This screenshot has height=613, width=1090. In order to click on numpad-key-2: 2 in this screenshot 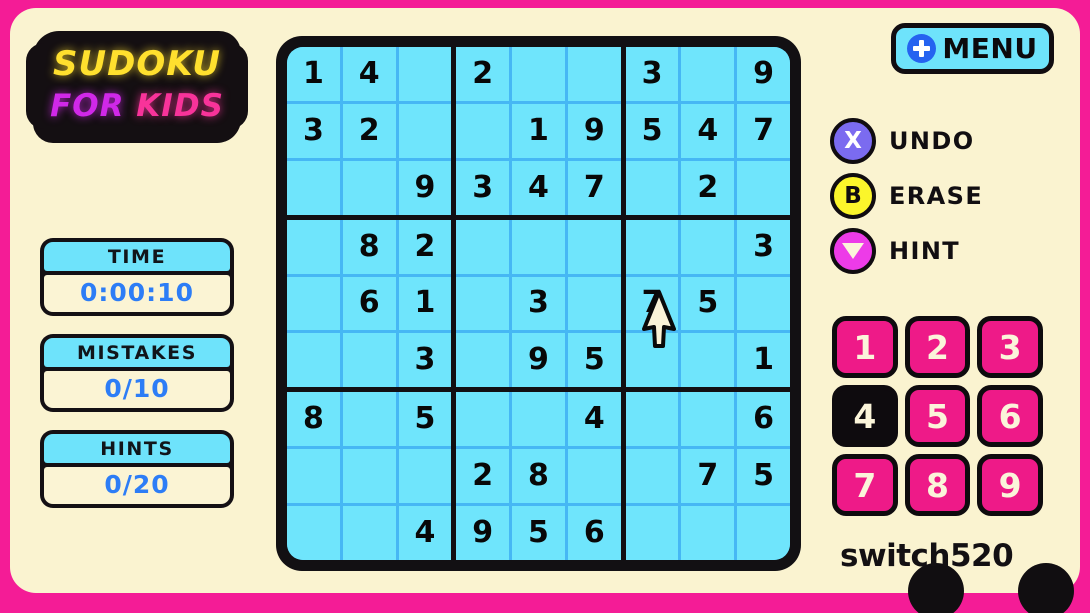, I will do `click(937, 347)`.